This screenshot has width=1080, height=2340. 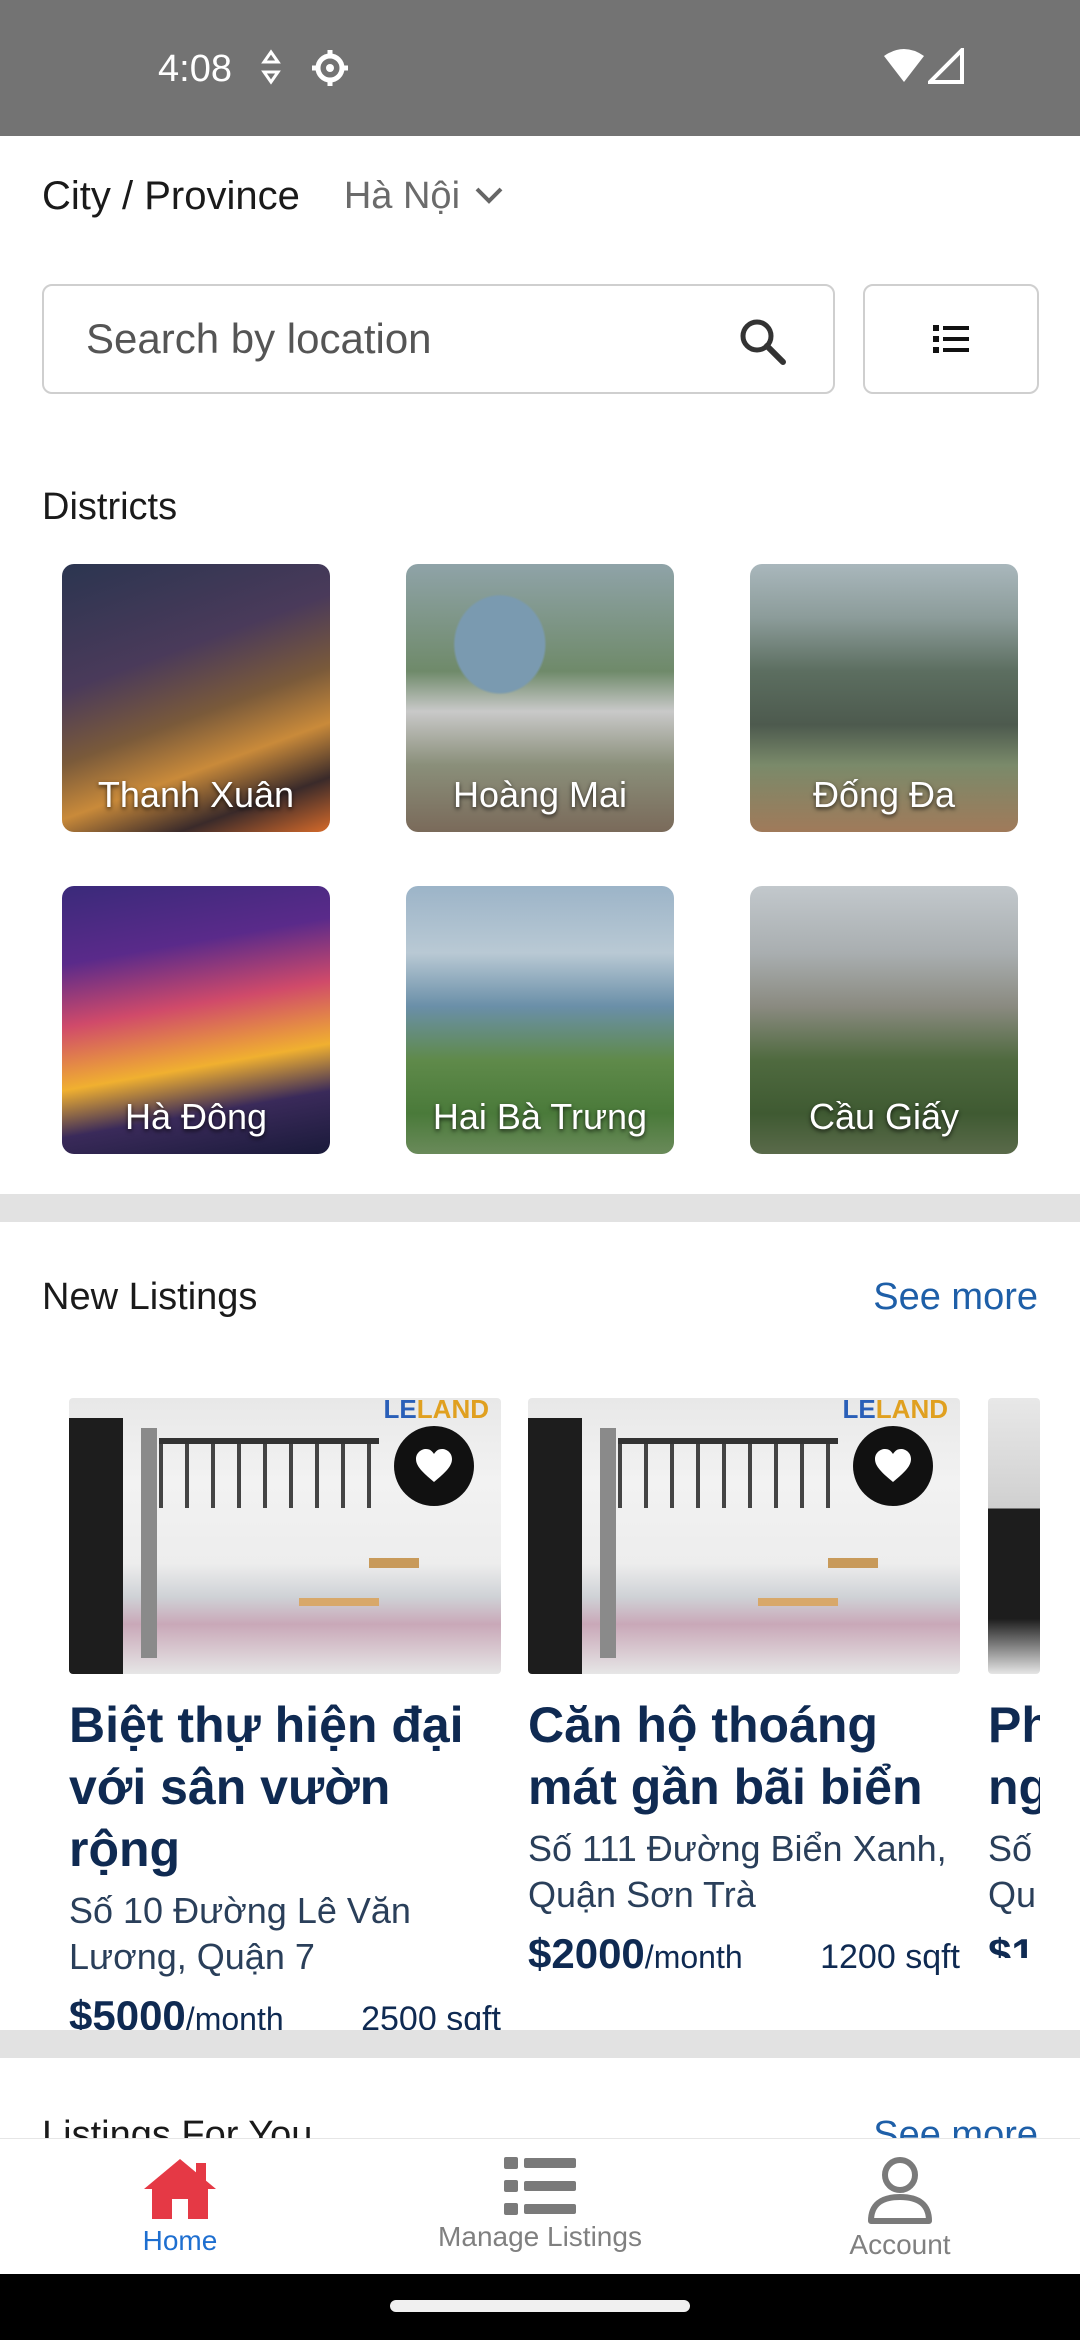 I want to click on search-input, so click(x=396, y=339).